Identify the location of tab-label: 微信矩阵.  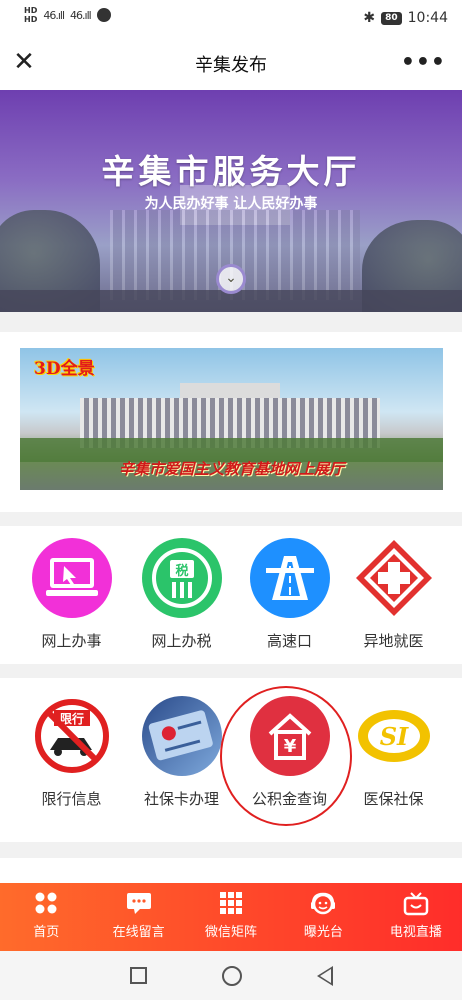
(231, 932).